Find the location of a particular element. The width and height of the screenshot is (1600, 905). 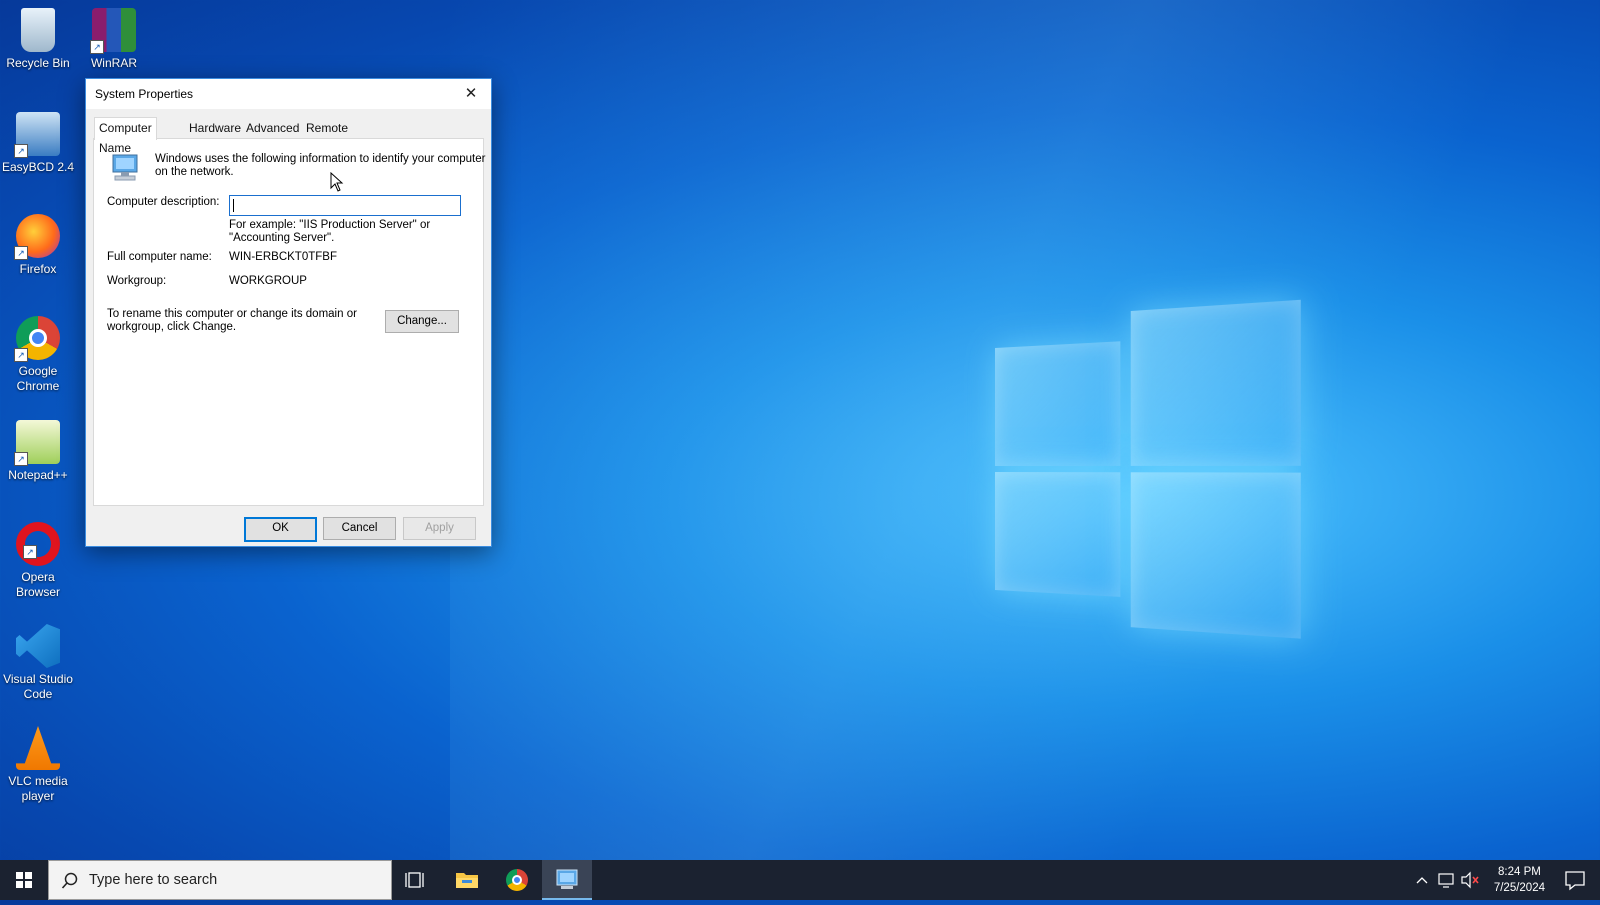

notification-icon is located at coordinates (1575, 881).